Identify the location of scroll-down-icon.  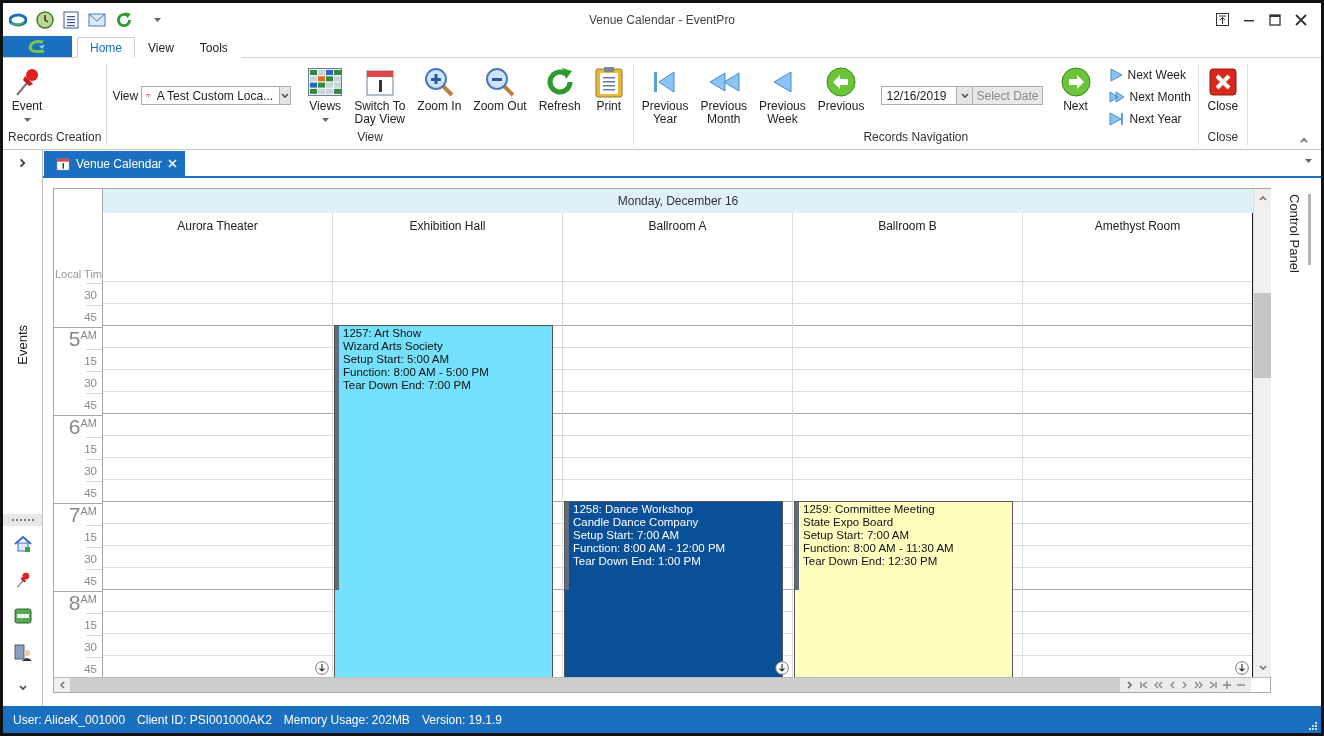
(1262, 668).